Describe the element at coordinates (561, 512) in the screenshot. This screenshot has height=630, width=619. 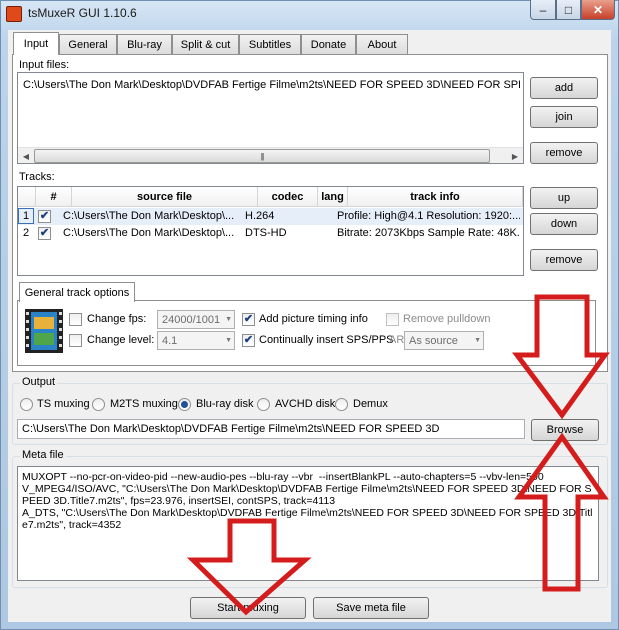
I see `up-arrow-icon` at that location.